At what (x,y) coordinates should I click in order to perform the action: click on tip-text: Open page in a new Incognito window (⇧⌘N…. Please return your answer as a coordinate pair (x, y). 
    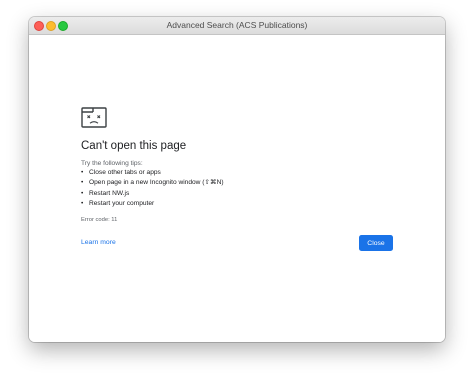
    Looking at the image, I should click on (156, 183).